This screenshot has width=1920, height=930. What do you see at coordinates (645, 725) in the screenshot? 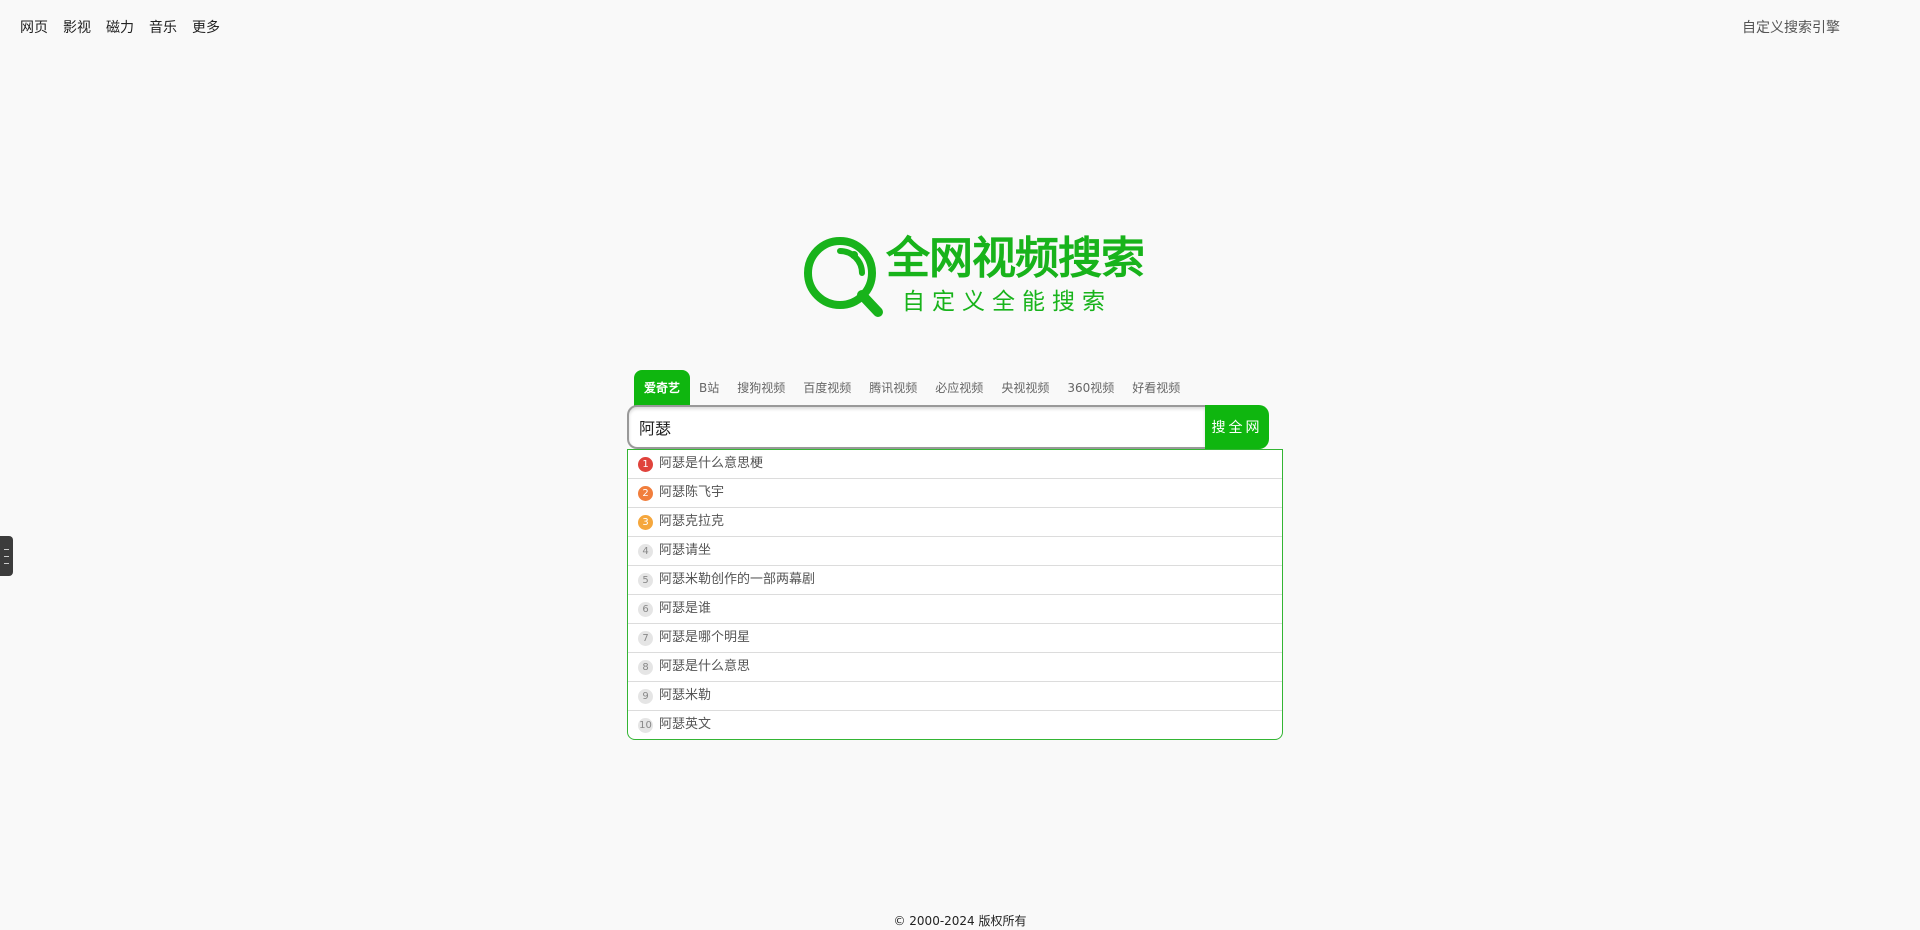
I see `rank-badge: 10` at bounding box center [645, 725].